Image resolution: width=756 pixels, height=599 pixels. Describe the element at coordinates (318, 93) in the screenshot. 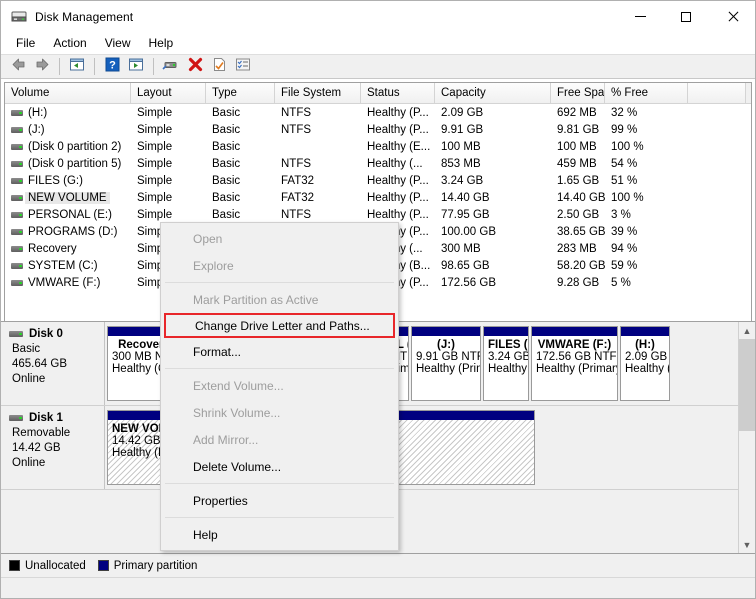

I see `column-header-file-system: File System` at that location.